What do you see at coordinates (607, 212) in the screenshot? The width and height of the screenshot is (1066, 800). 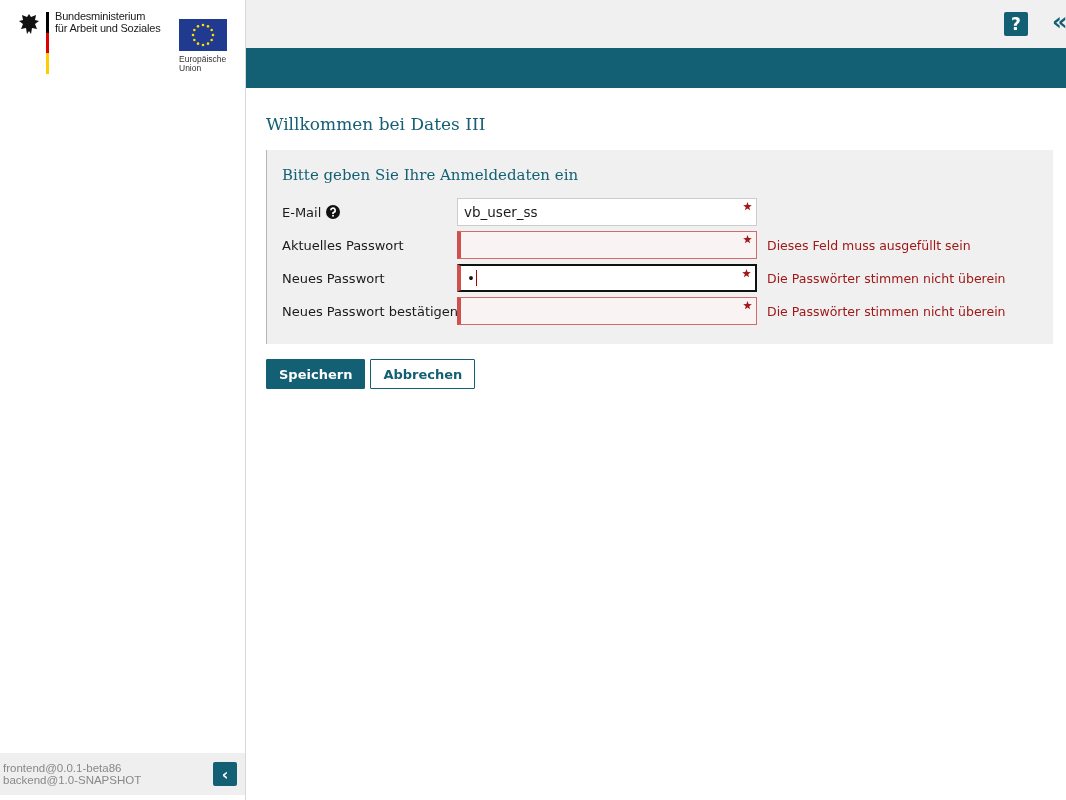 I see `input-field: vb_user_ss` at bounding box center [607, 212].